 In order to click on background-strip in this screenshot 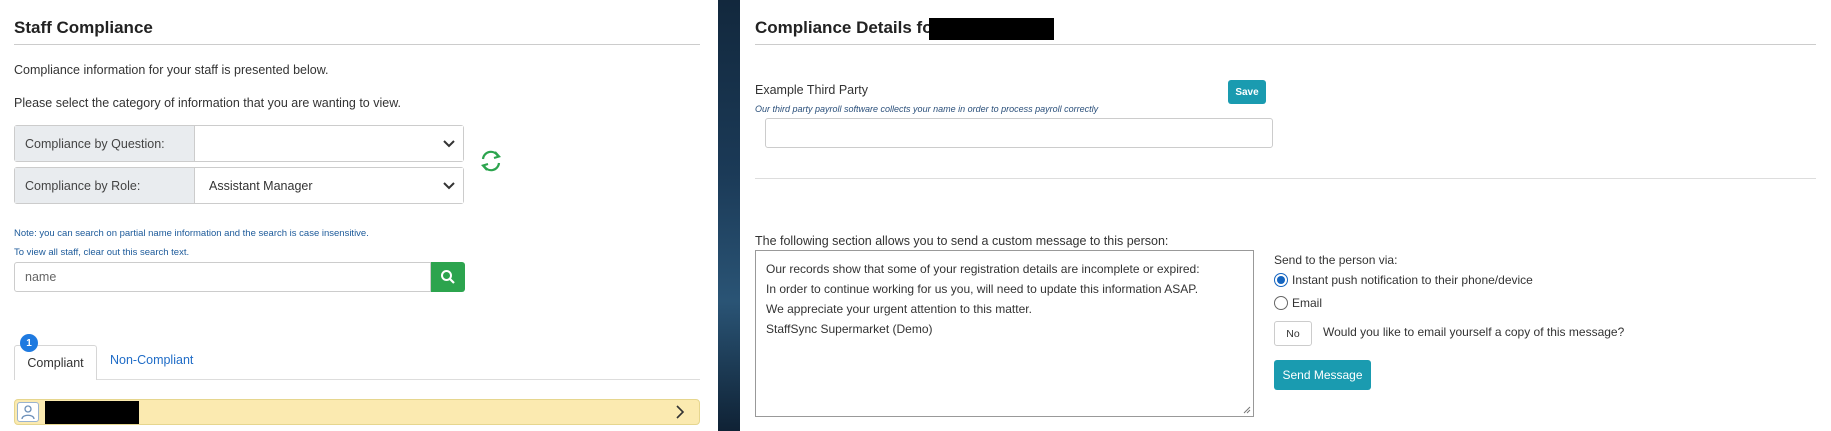, I will do `click(729, 215)`.